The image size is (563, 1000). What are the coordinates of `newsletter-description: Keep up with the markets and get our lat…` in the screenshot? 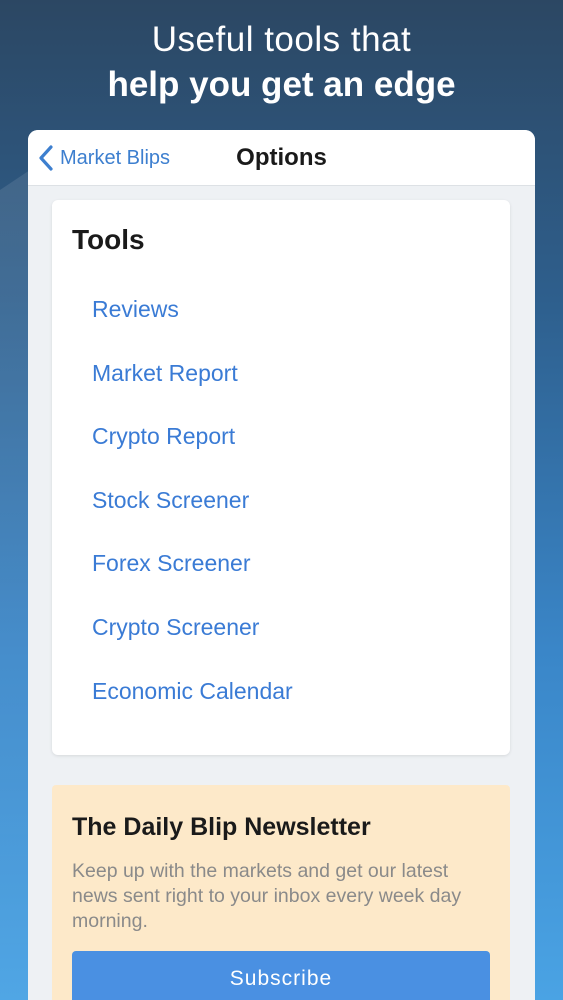 It's located at (267, 896).